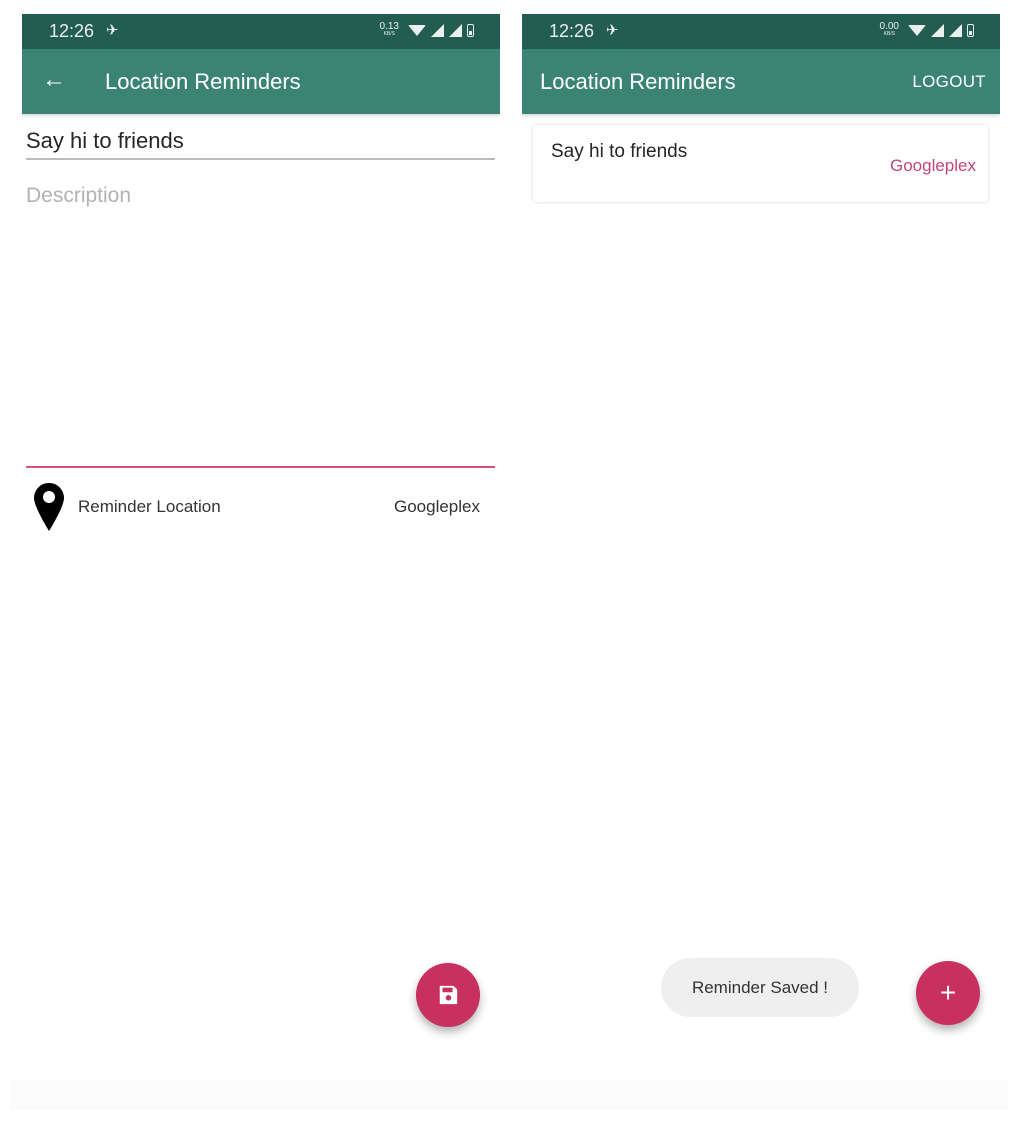 This screenshot has width=1018, height=1142. What do you see at coordinates (889, 26) in the screenshot?
I see `net-speed-value: 0.00` at bounding box center [889, 26].